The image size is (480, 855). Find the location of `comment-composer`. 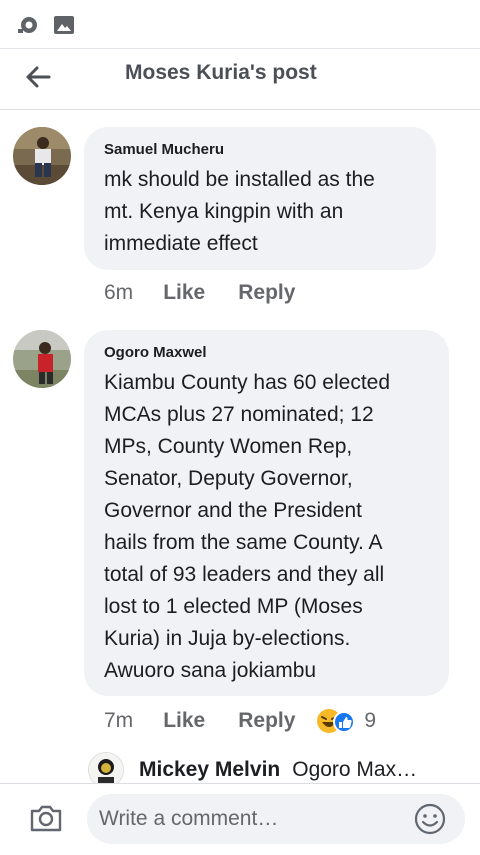

comment-composer is located at coordinates (240, 819).